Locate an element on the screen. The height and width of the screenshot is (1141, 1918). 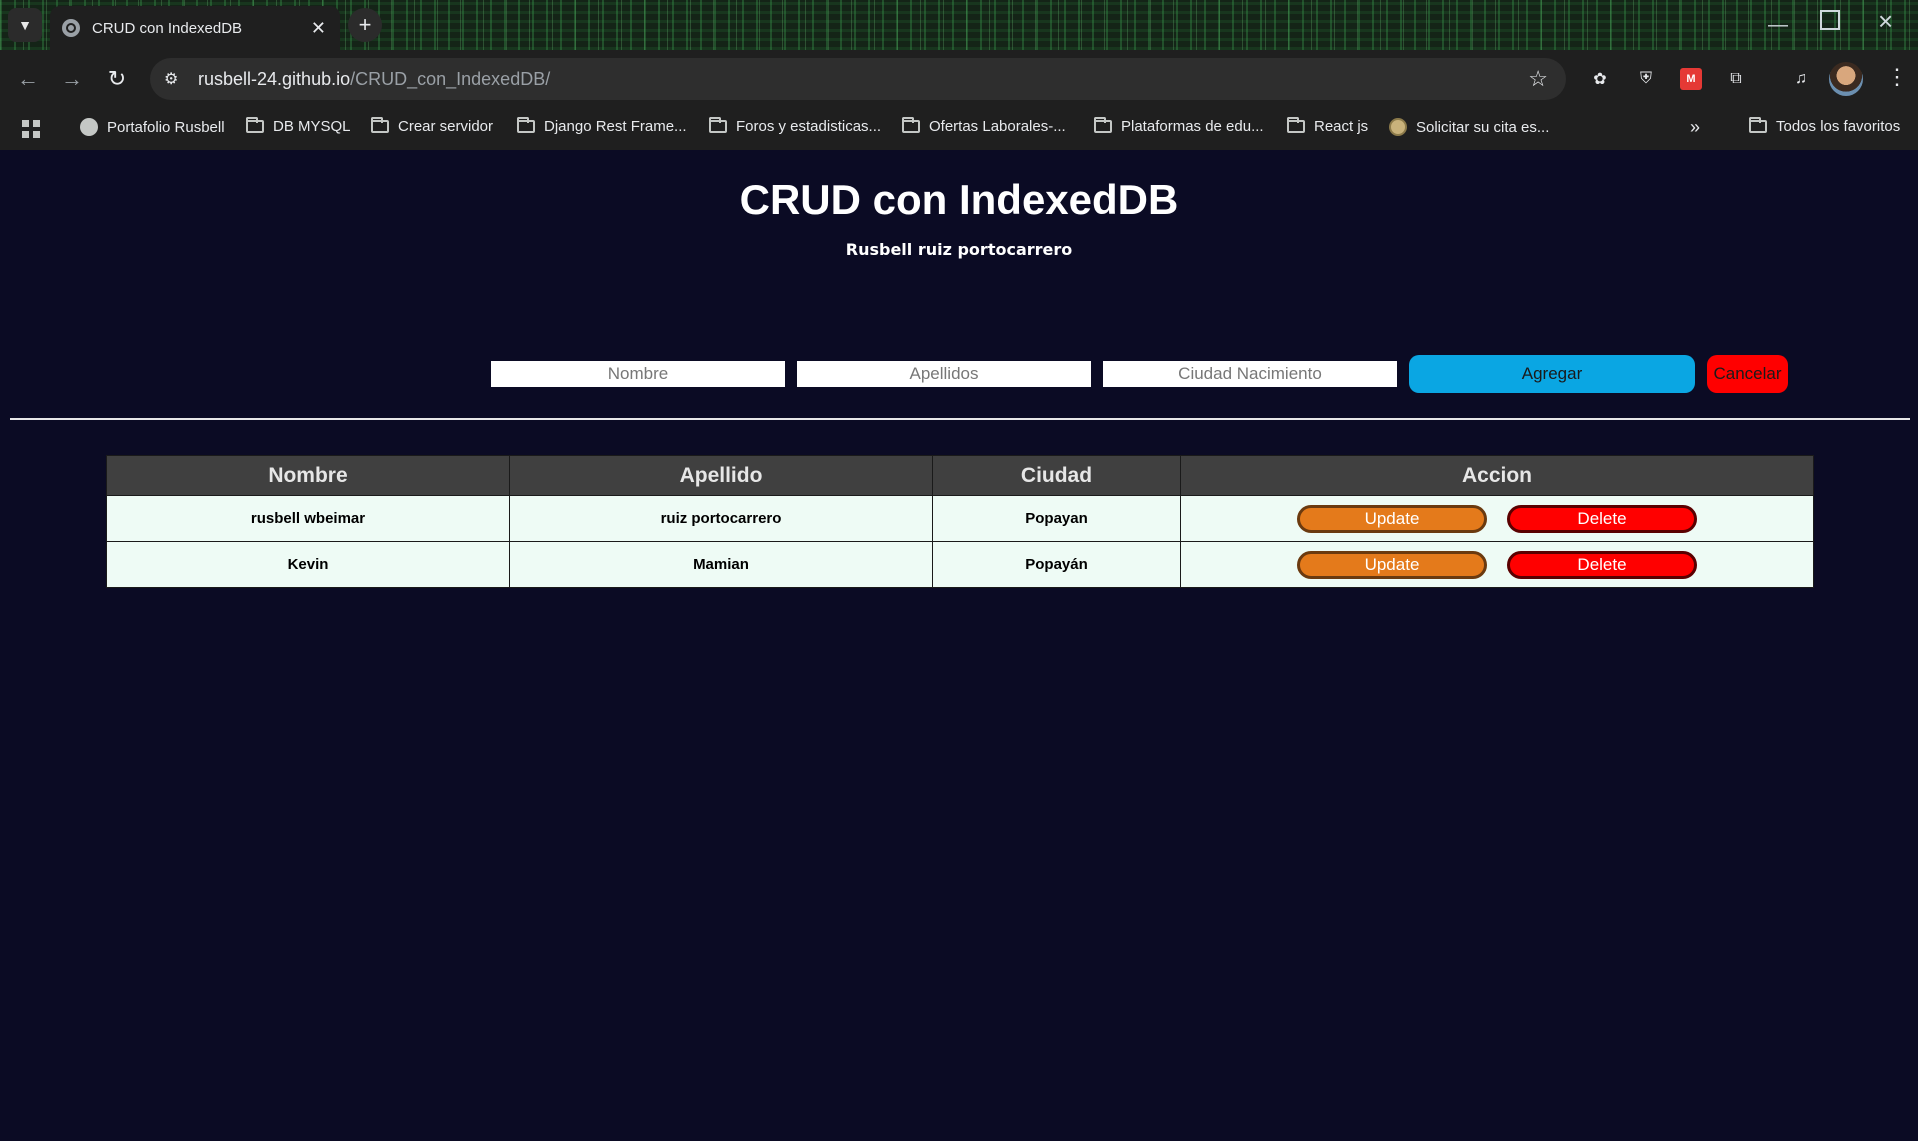
apellidos-input is located at coordinates (944, 374).